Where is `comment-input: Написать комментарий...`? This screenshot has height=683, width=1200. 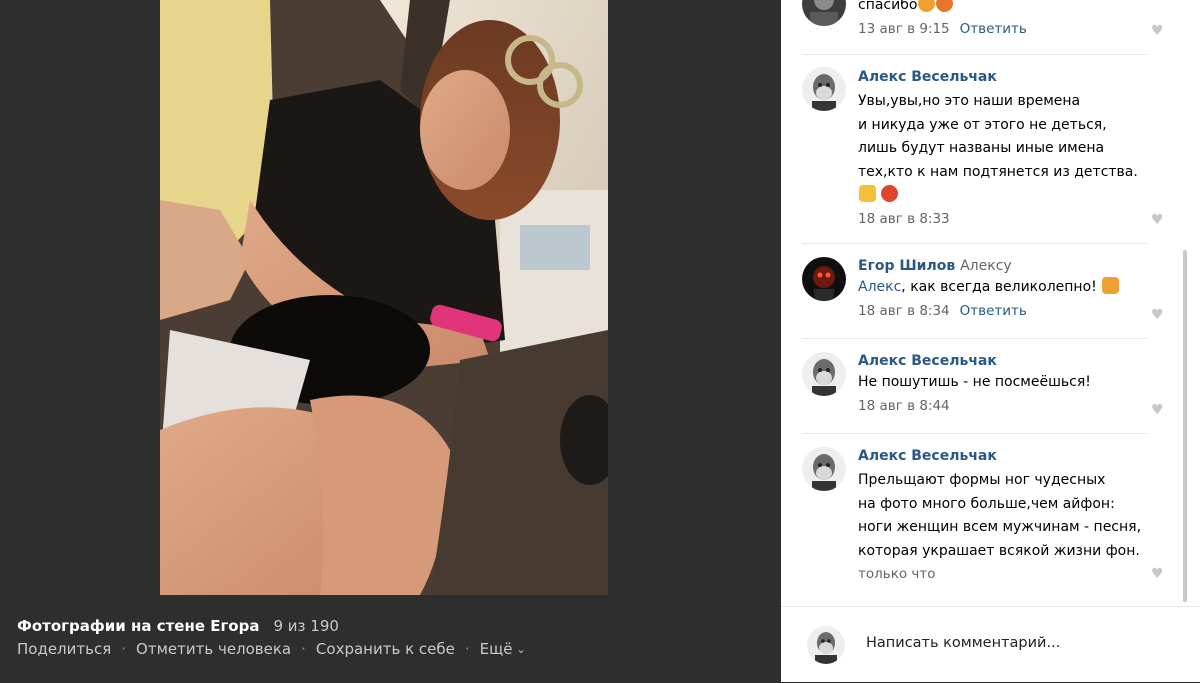
comment-input: Написать комментарий... is located at coordinates (963, 643).